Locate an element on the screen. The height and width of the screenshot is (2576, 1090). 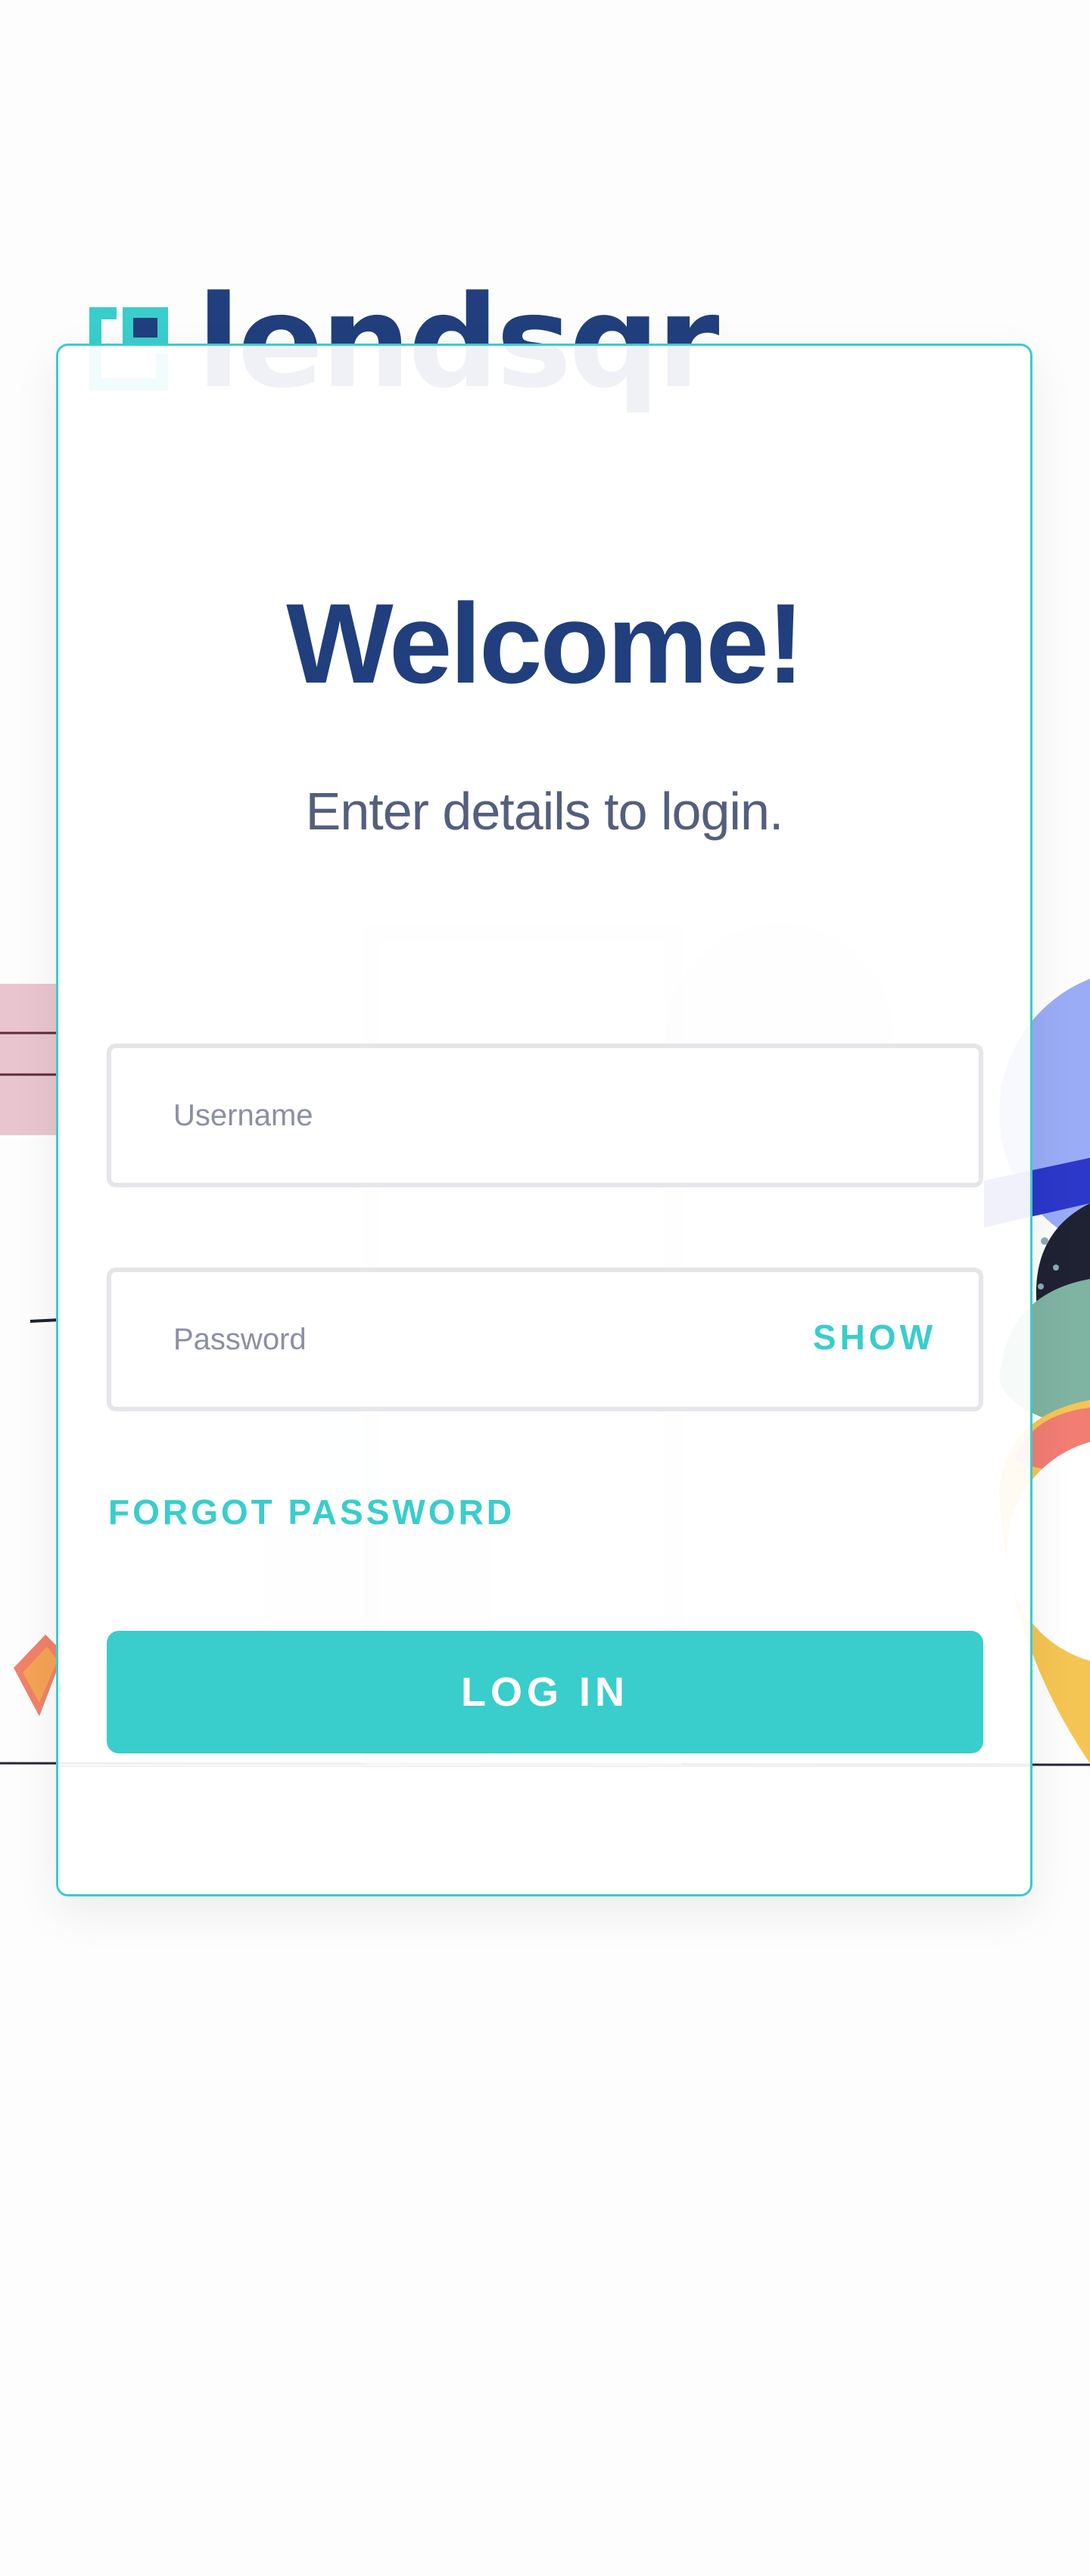
username-field is located at coordinates (545, 1115).